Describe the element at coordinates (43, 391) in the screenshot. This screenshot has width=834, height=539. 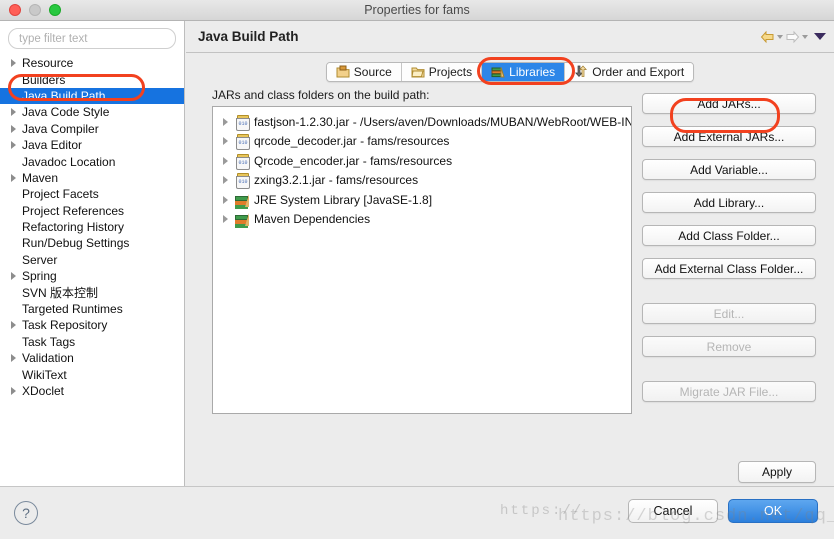
I see `sidebar-item-label: XDoclet` at that location.